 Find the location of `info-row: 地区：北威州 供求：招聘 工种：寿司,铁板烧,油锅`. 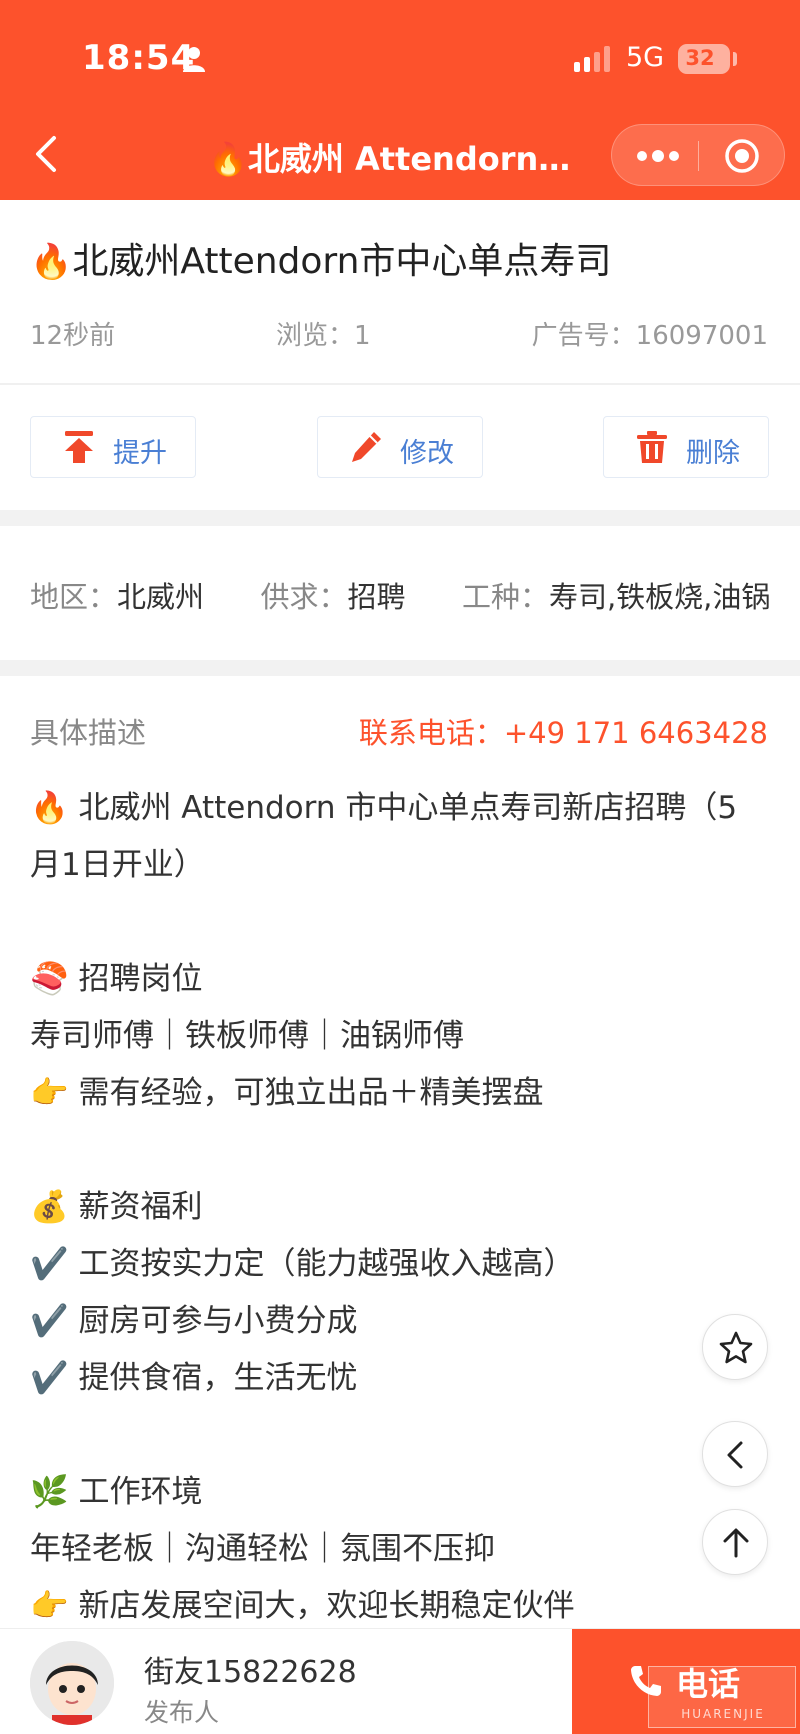

info-row: 地区：北威州 供求：招聘 工种：寿司,铁板烧,油锅 is located at coordinates (400, 595).